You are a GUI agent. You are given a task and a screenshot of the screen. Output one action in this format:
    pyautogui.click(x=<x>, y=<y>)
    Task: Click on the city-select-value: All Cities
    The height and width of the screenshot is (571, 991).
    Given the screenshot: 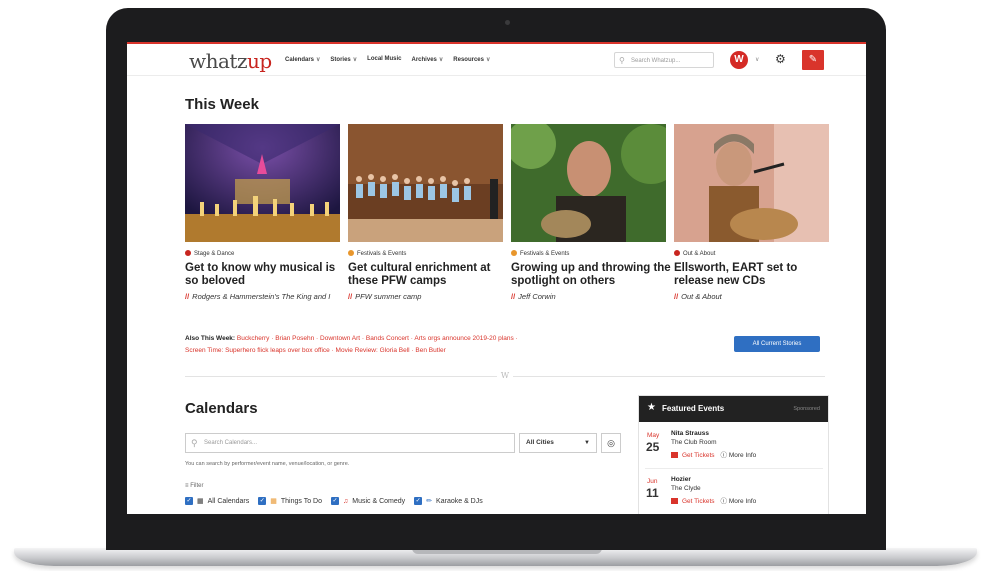 What is the action you would take?
    pyautogui.click(x=540, y=442)
    